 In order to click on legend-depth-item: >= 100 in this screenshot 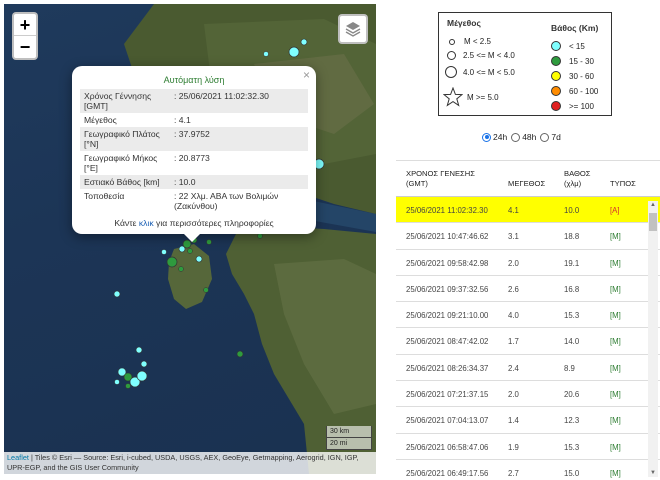, I will do `click(572, 106)`.